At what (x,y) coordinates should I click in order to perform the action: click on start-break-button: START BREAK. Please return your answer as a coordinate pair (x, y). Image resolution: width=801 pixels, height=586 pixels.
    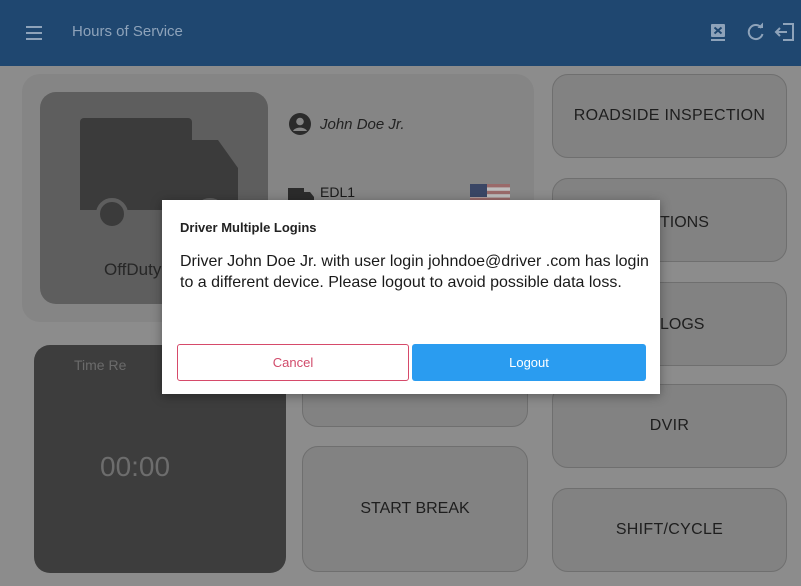
    Looking at the image, I should click on (415, 509).